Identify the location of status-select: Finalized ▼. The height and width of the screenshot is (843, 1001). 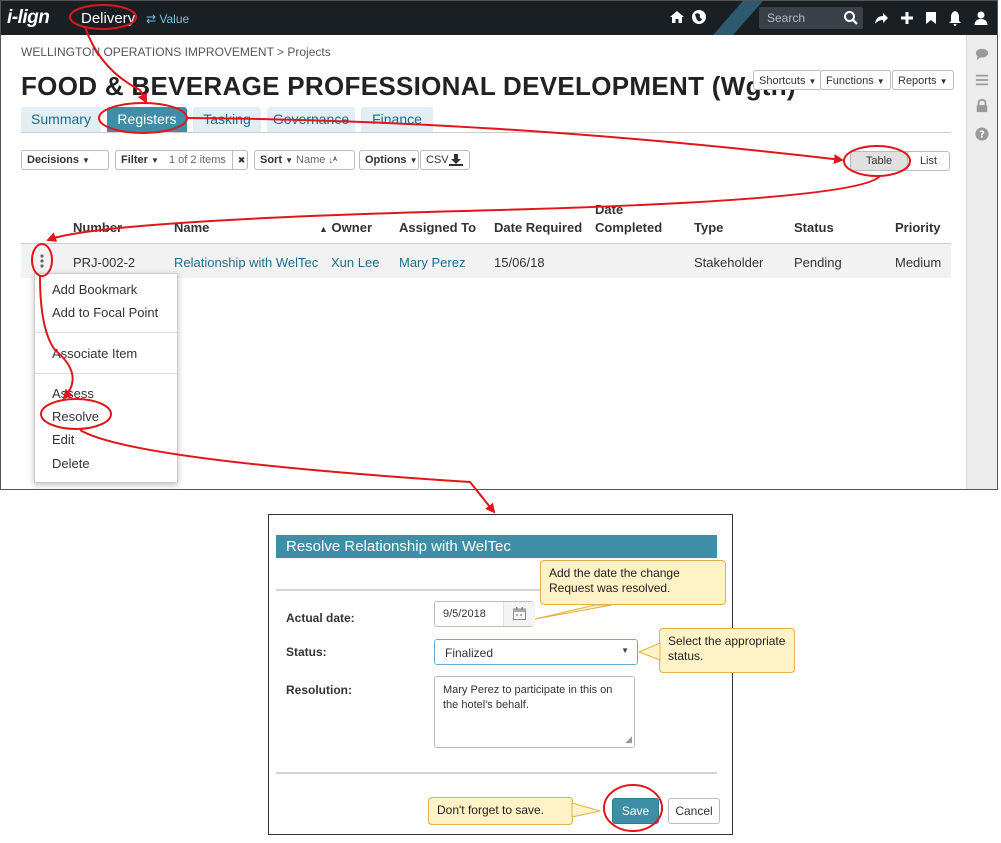
(536, 652).